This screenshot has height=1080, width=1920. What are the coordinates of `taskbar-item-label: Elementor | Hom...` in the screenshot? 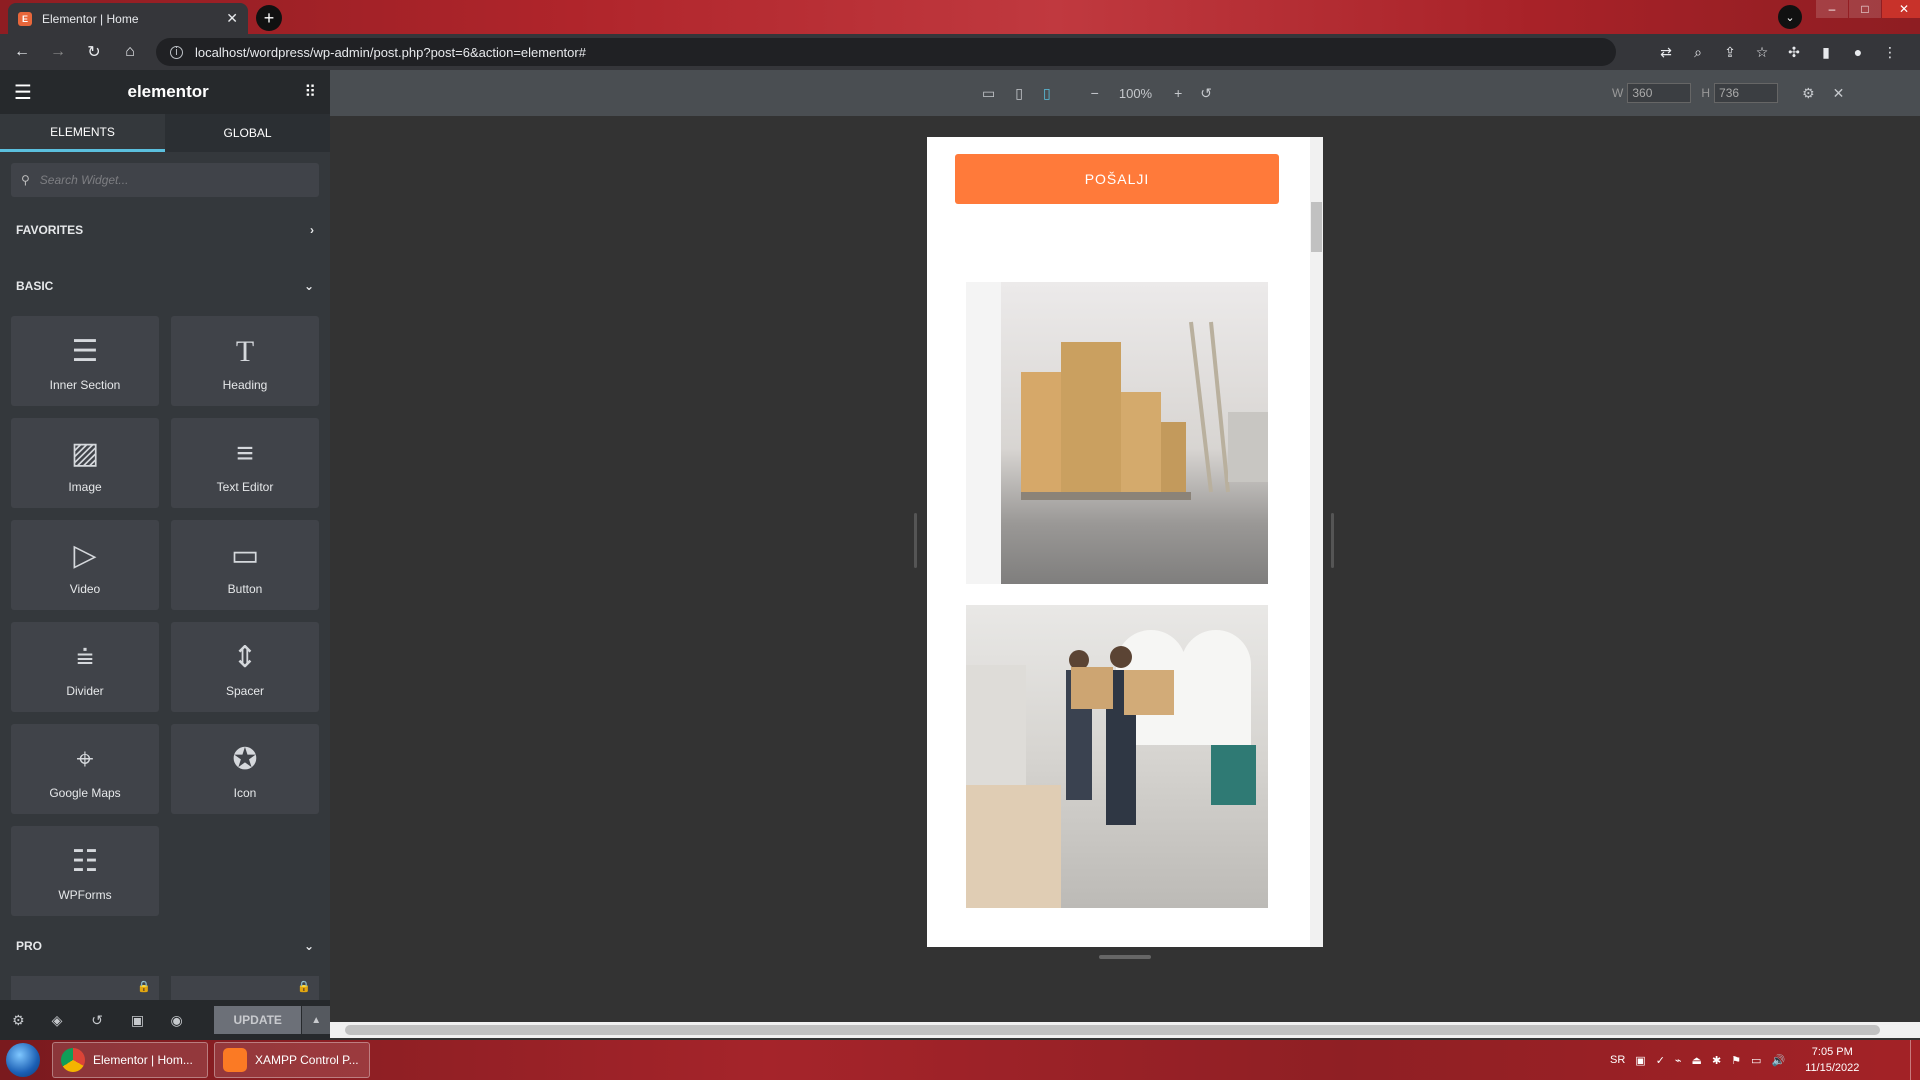 It's located at (143, 1060).